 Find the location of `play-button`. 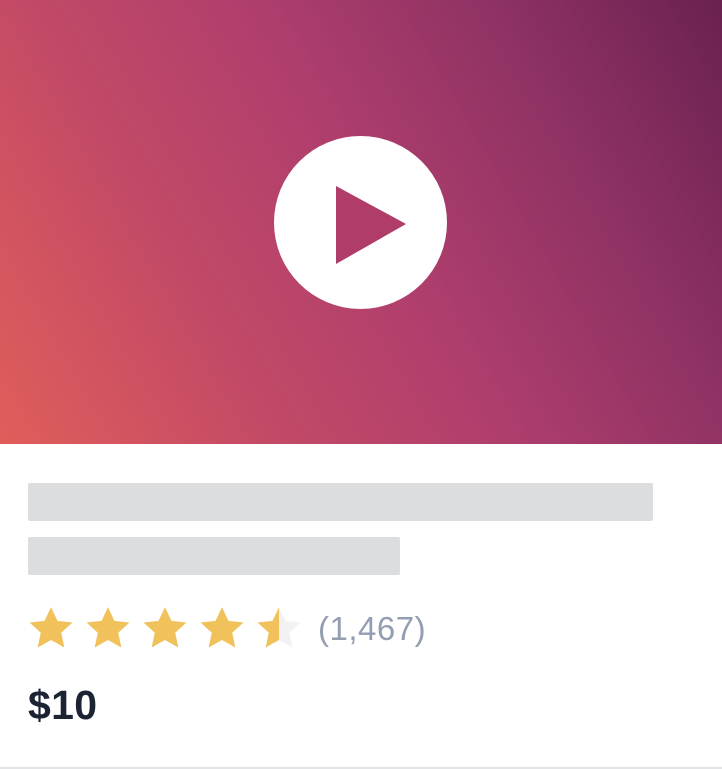

play-button is located at coordinates (360, 222).